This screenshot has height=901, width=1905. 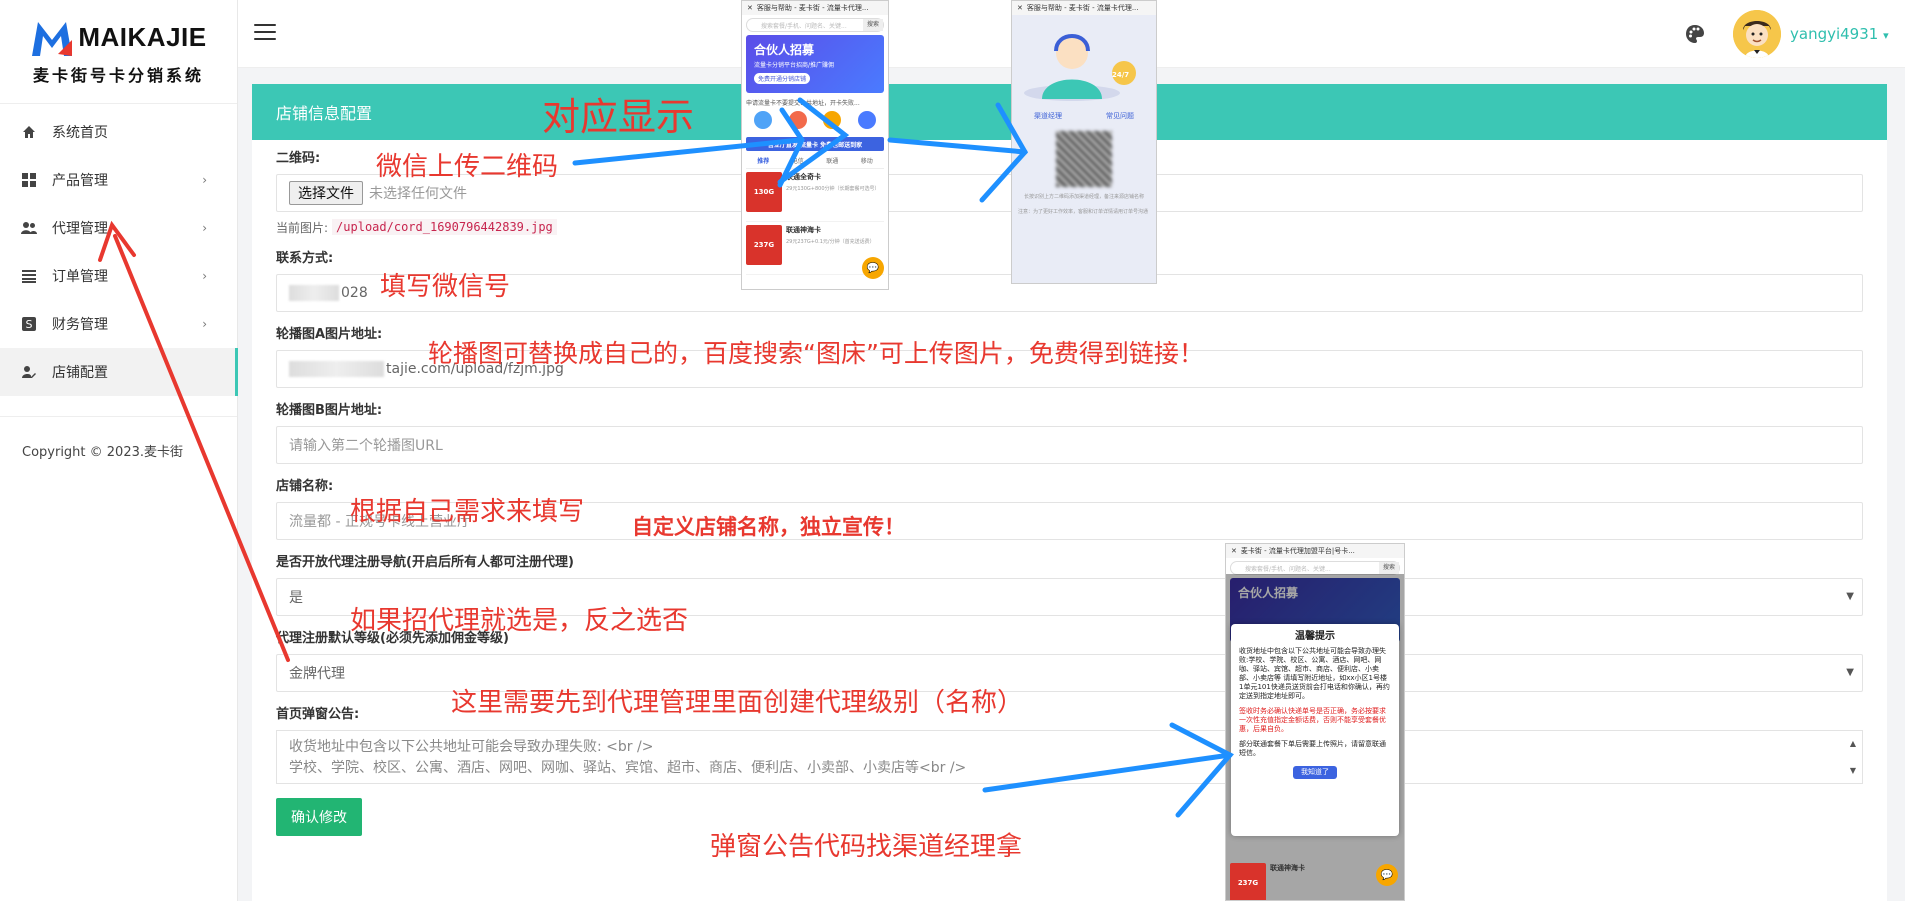 What do you see at coordinates (815, 197) in the screenshot?
I see `phone-card: 130G 联通全奇卡 29元130G+800分钟（长期套餐可选号）` at bounding box center [815, 197].